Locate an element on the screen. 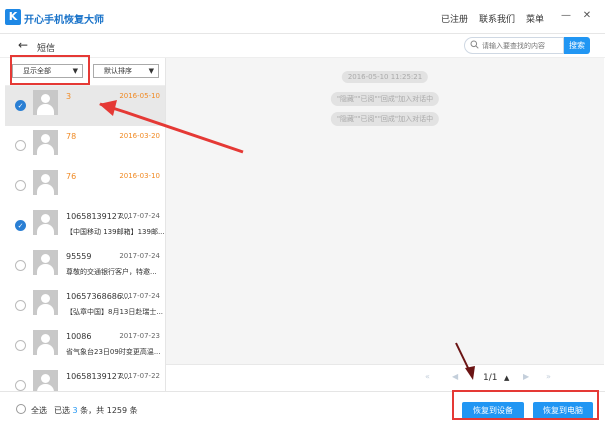 The image size is (605, 425). message-list-item: 76 2016-03-10 is located at coordinates (85, 186).